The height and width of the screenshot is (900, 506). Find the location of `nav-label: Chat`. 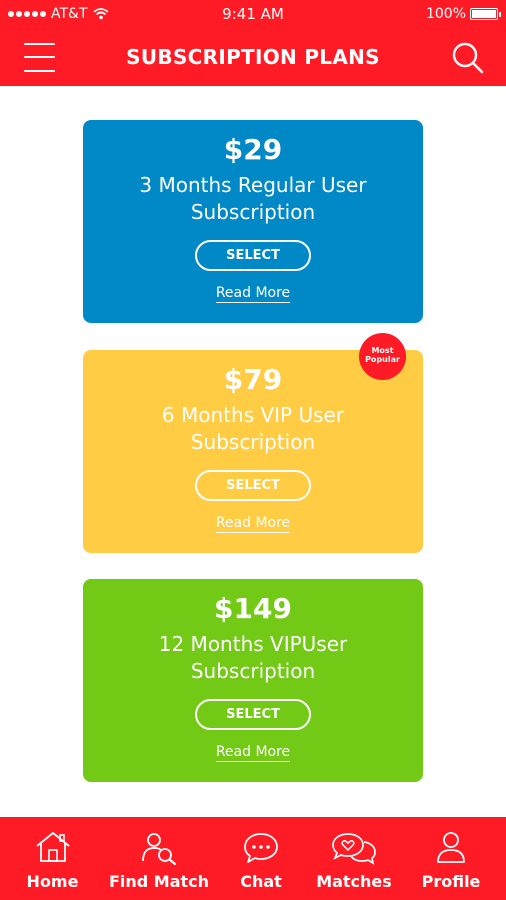

nav-label: Chat is located at coordinates (261, 881).